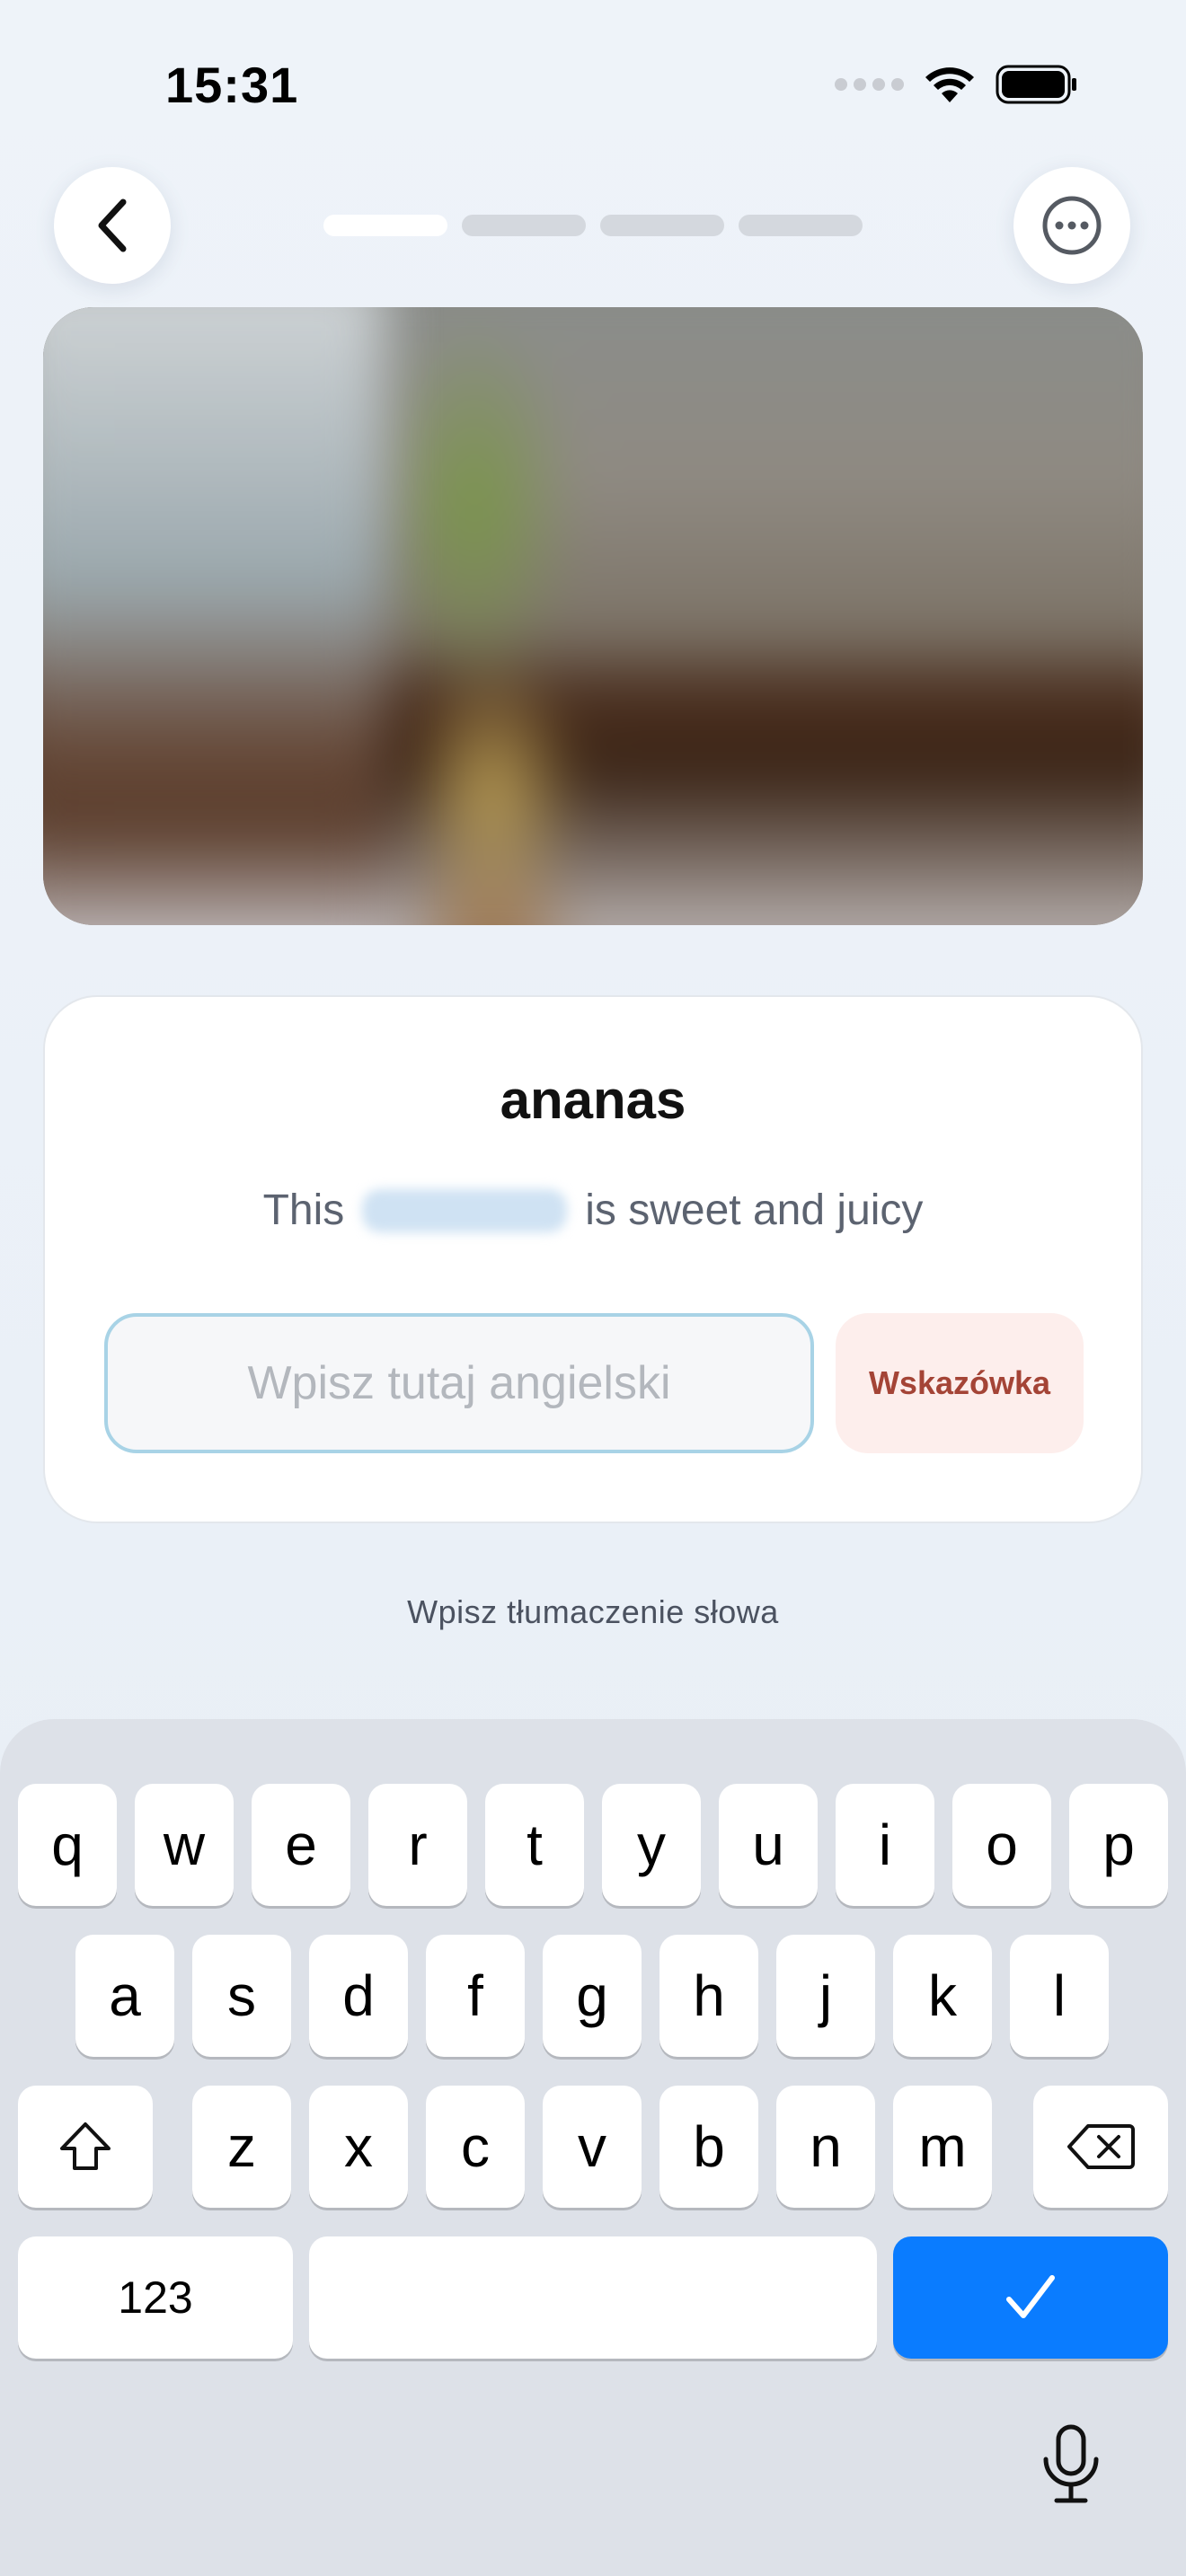  Describe the element at coordinates (475, 2147) in the screenshot. I see `key-c: c` at that location.